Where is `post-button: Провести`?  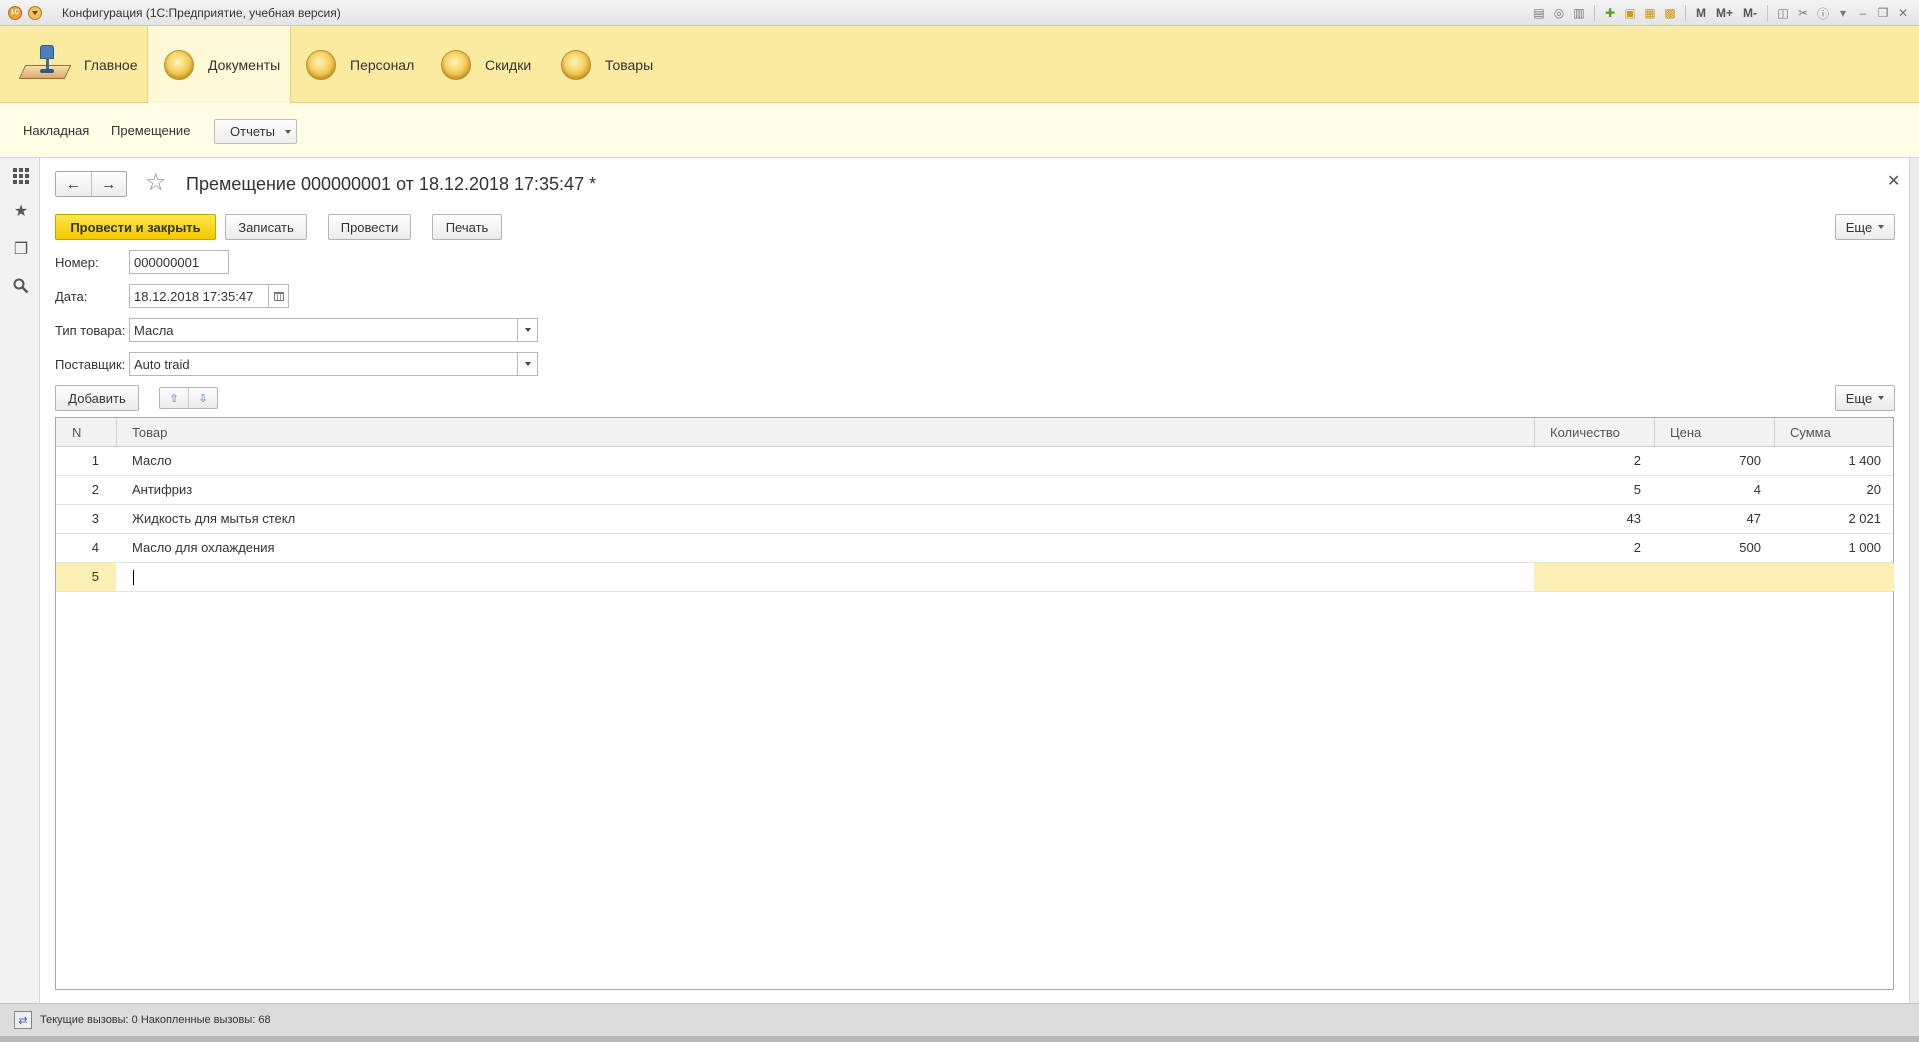 post-button: Провести is located at coordinates (369, 227).